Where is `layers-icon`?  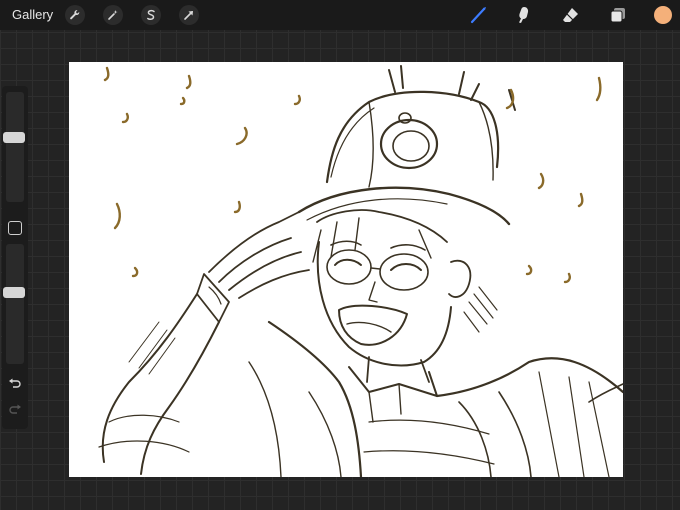 layers-icon is located at coordinates (617, 15).